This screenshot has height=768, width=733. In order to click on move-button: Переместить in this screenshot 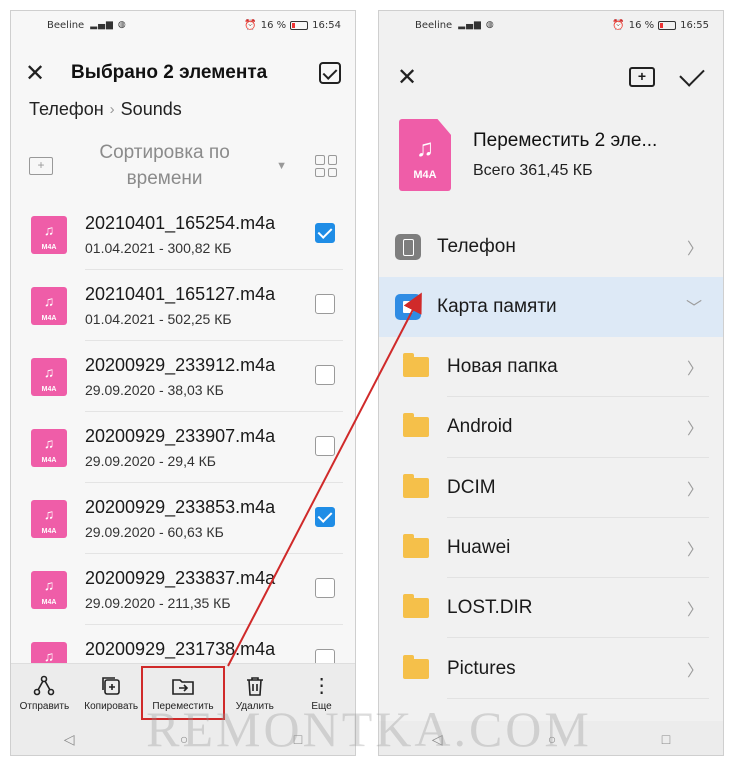, I will do `click(182, 692)`.